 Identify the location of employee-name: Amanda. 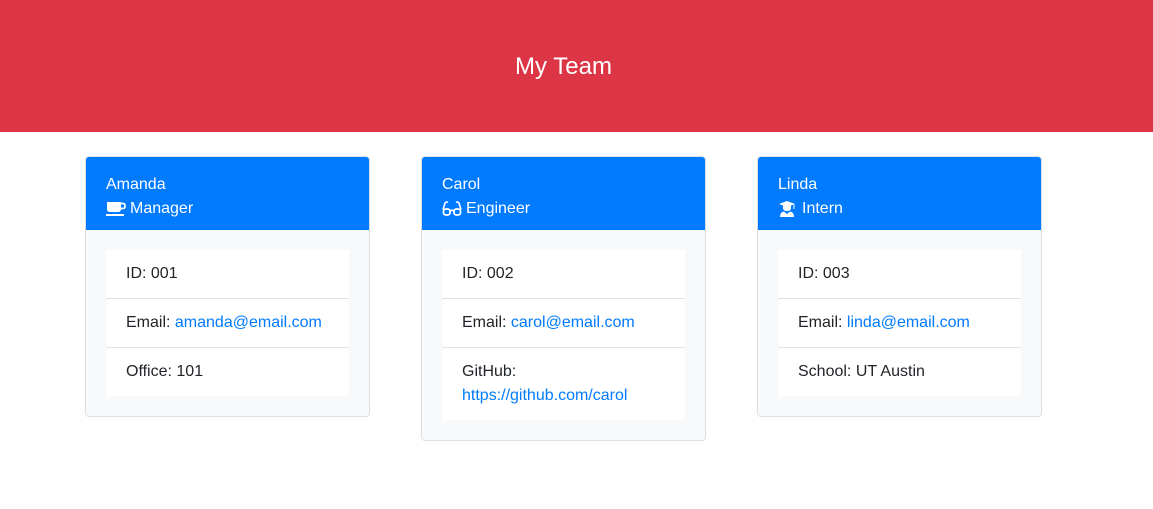
(136, 184).